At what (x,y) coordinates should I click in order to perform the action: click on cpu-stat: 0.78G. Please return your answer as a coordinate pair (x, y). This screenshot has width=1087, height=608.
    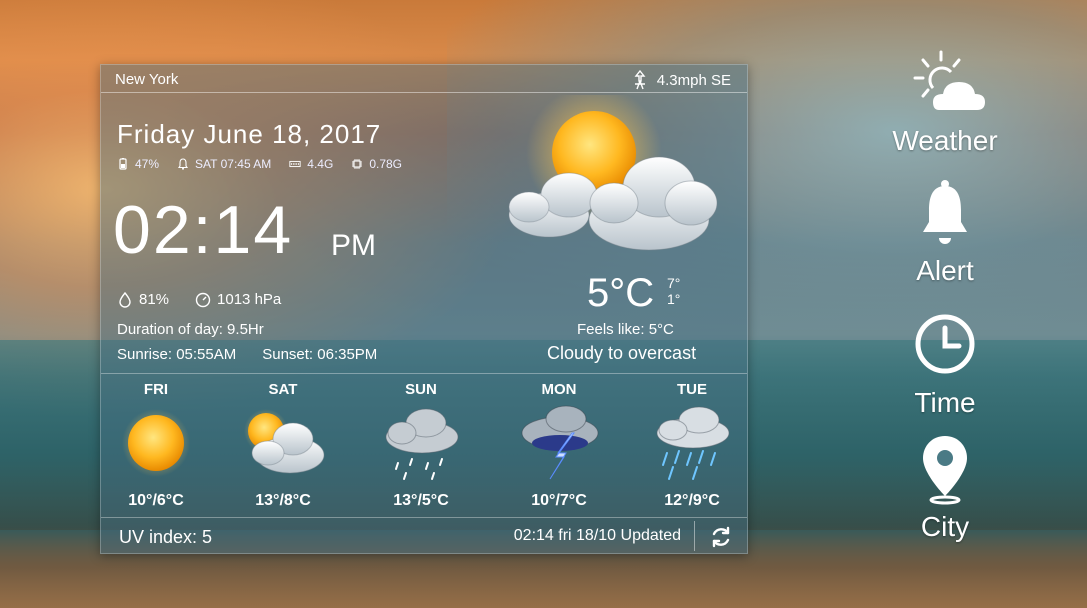
    Looking at the image, I should click on (376, 164).